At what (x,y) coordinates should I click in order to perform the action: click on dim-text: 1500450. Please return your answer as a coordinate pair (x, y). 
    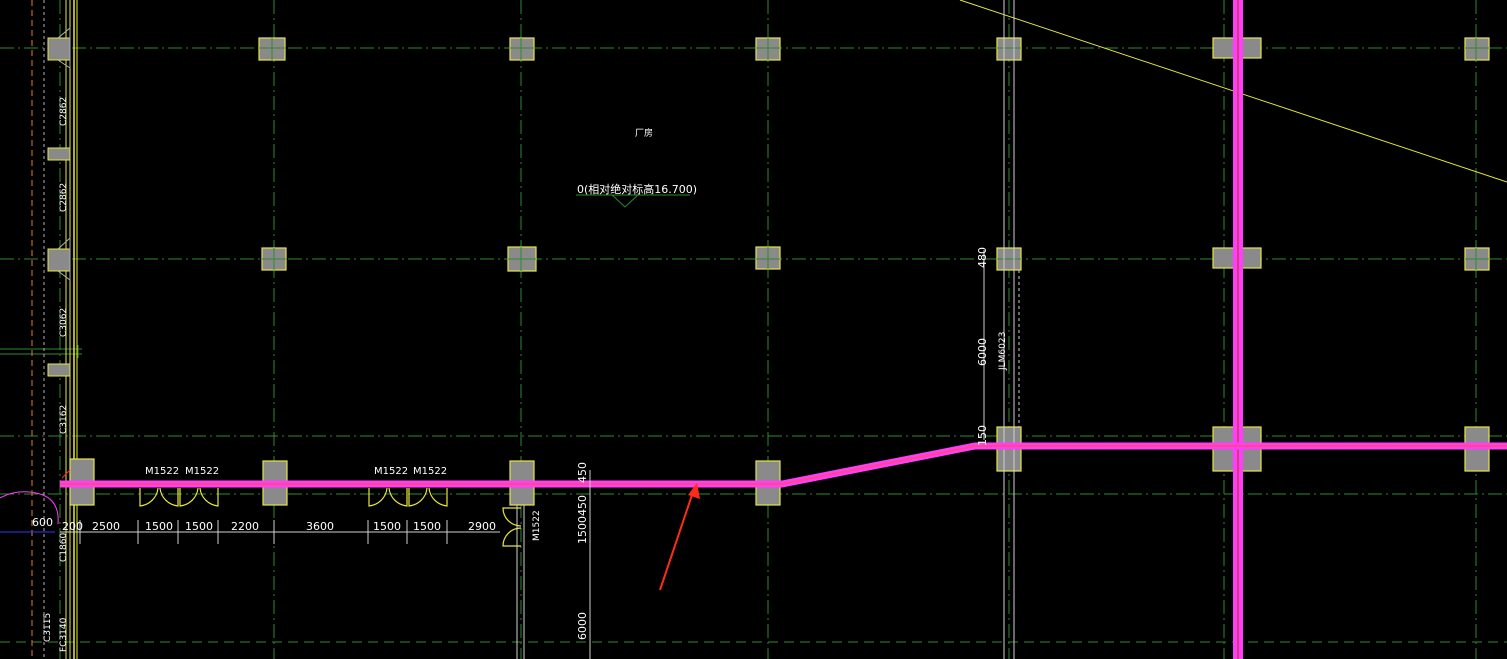
    Looking at the image, I should click on (582, 519).